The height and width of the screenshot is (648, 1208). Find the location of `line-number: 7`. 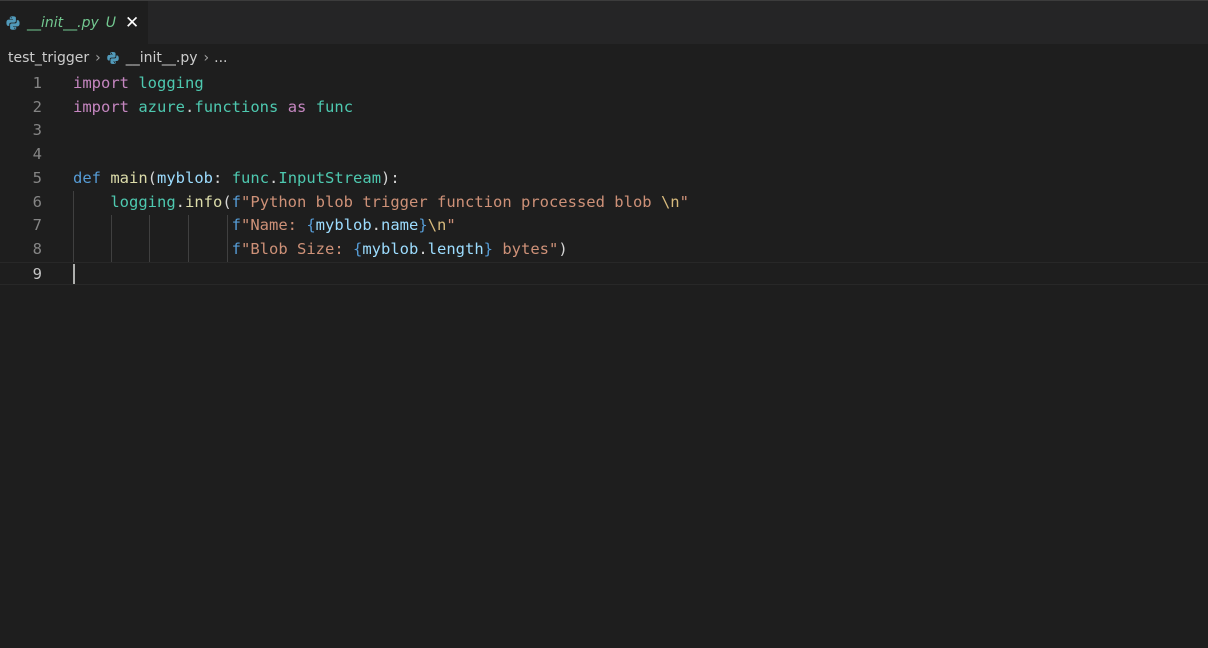

line-number: 7 is located at coordinates (37, 225).